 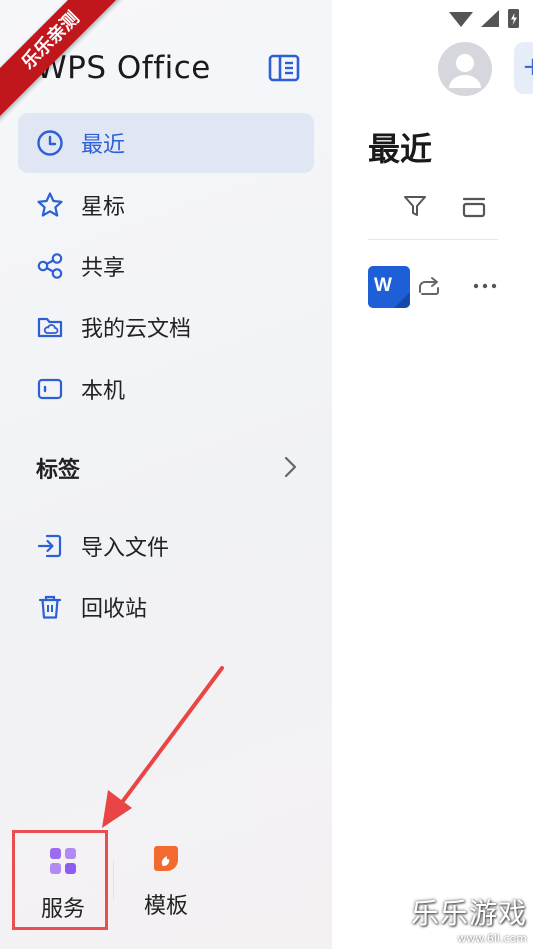 I want to click on sidebar-item-label: 我的云文档, so click(x=136, y=329).